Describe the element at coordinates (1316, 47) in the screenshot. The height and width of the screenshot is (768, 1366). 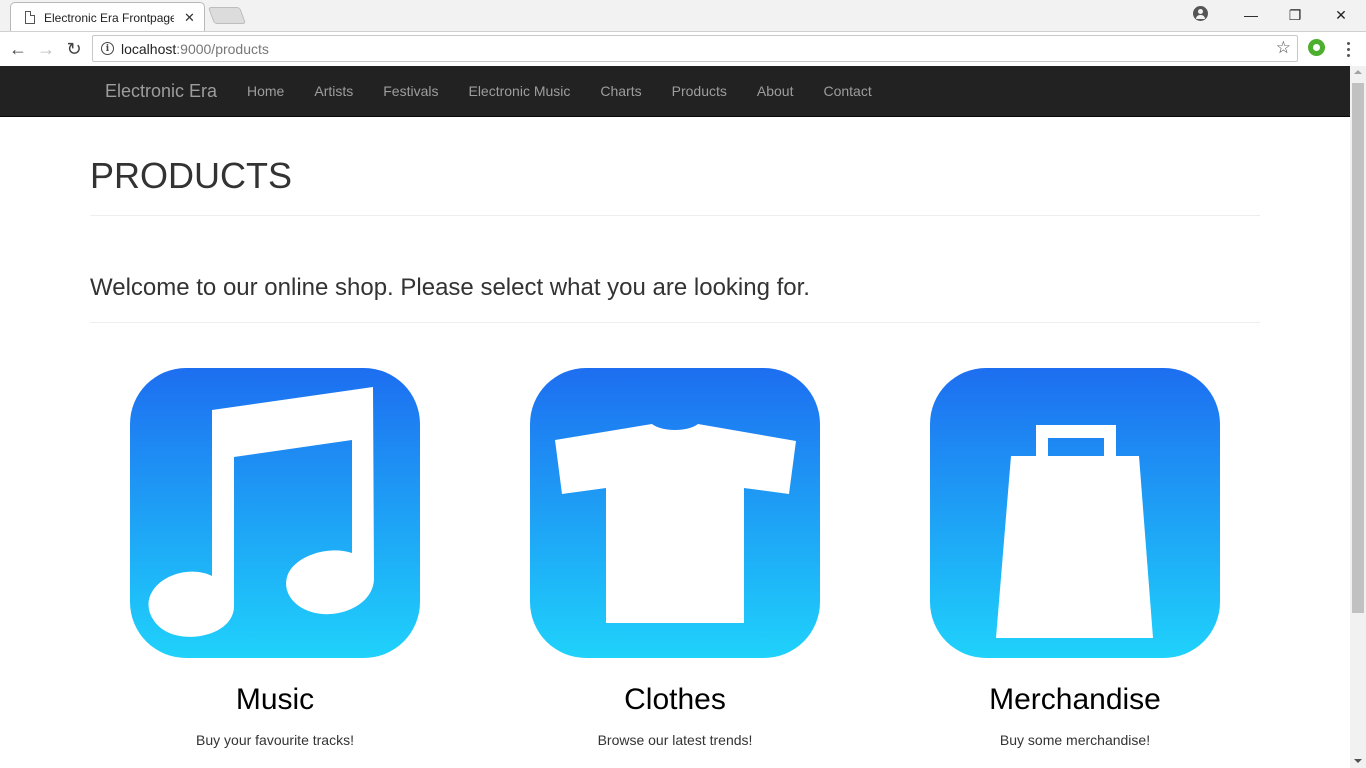
I see `extension-icon` at that location.